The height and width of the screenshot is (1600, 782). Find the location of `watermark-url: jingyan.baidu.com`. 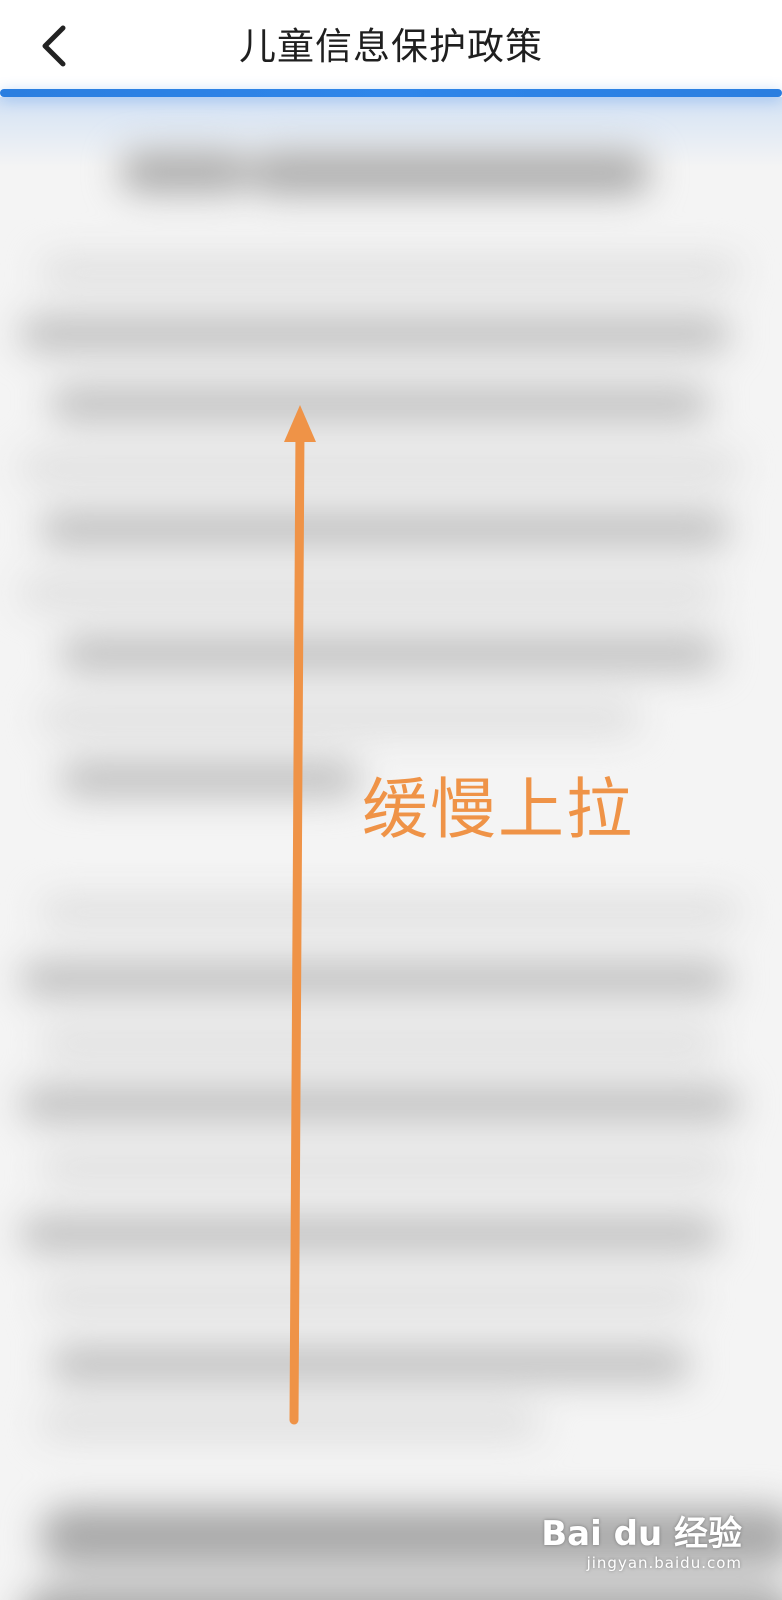

watermark-url: jingyan.baidu.com is located at coordinates (664, 1563).